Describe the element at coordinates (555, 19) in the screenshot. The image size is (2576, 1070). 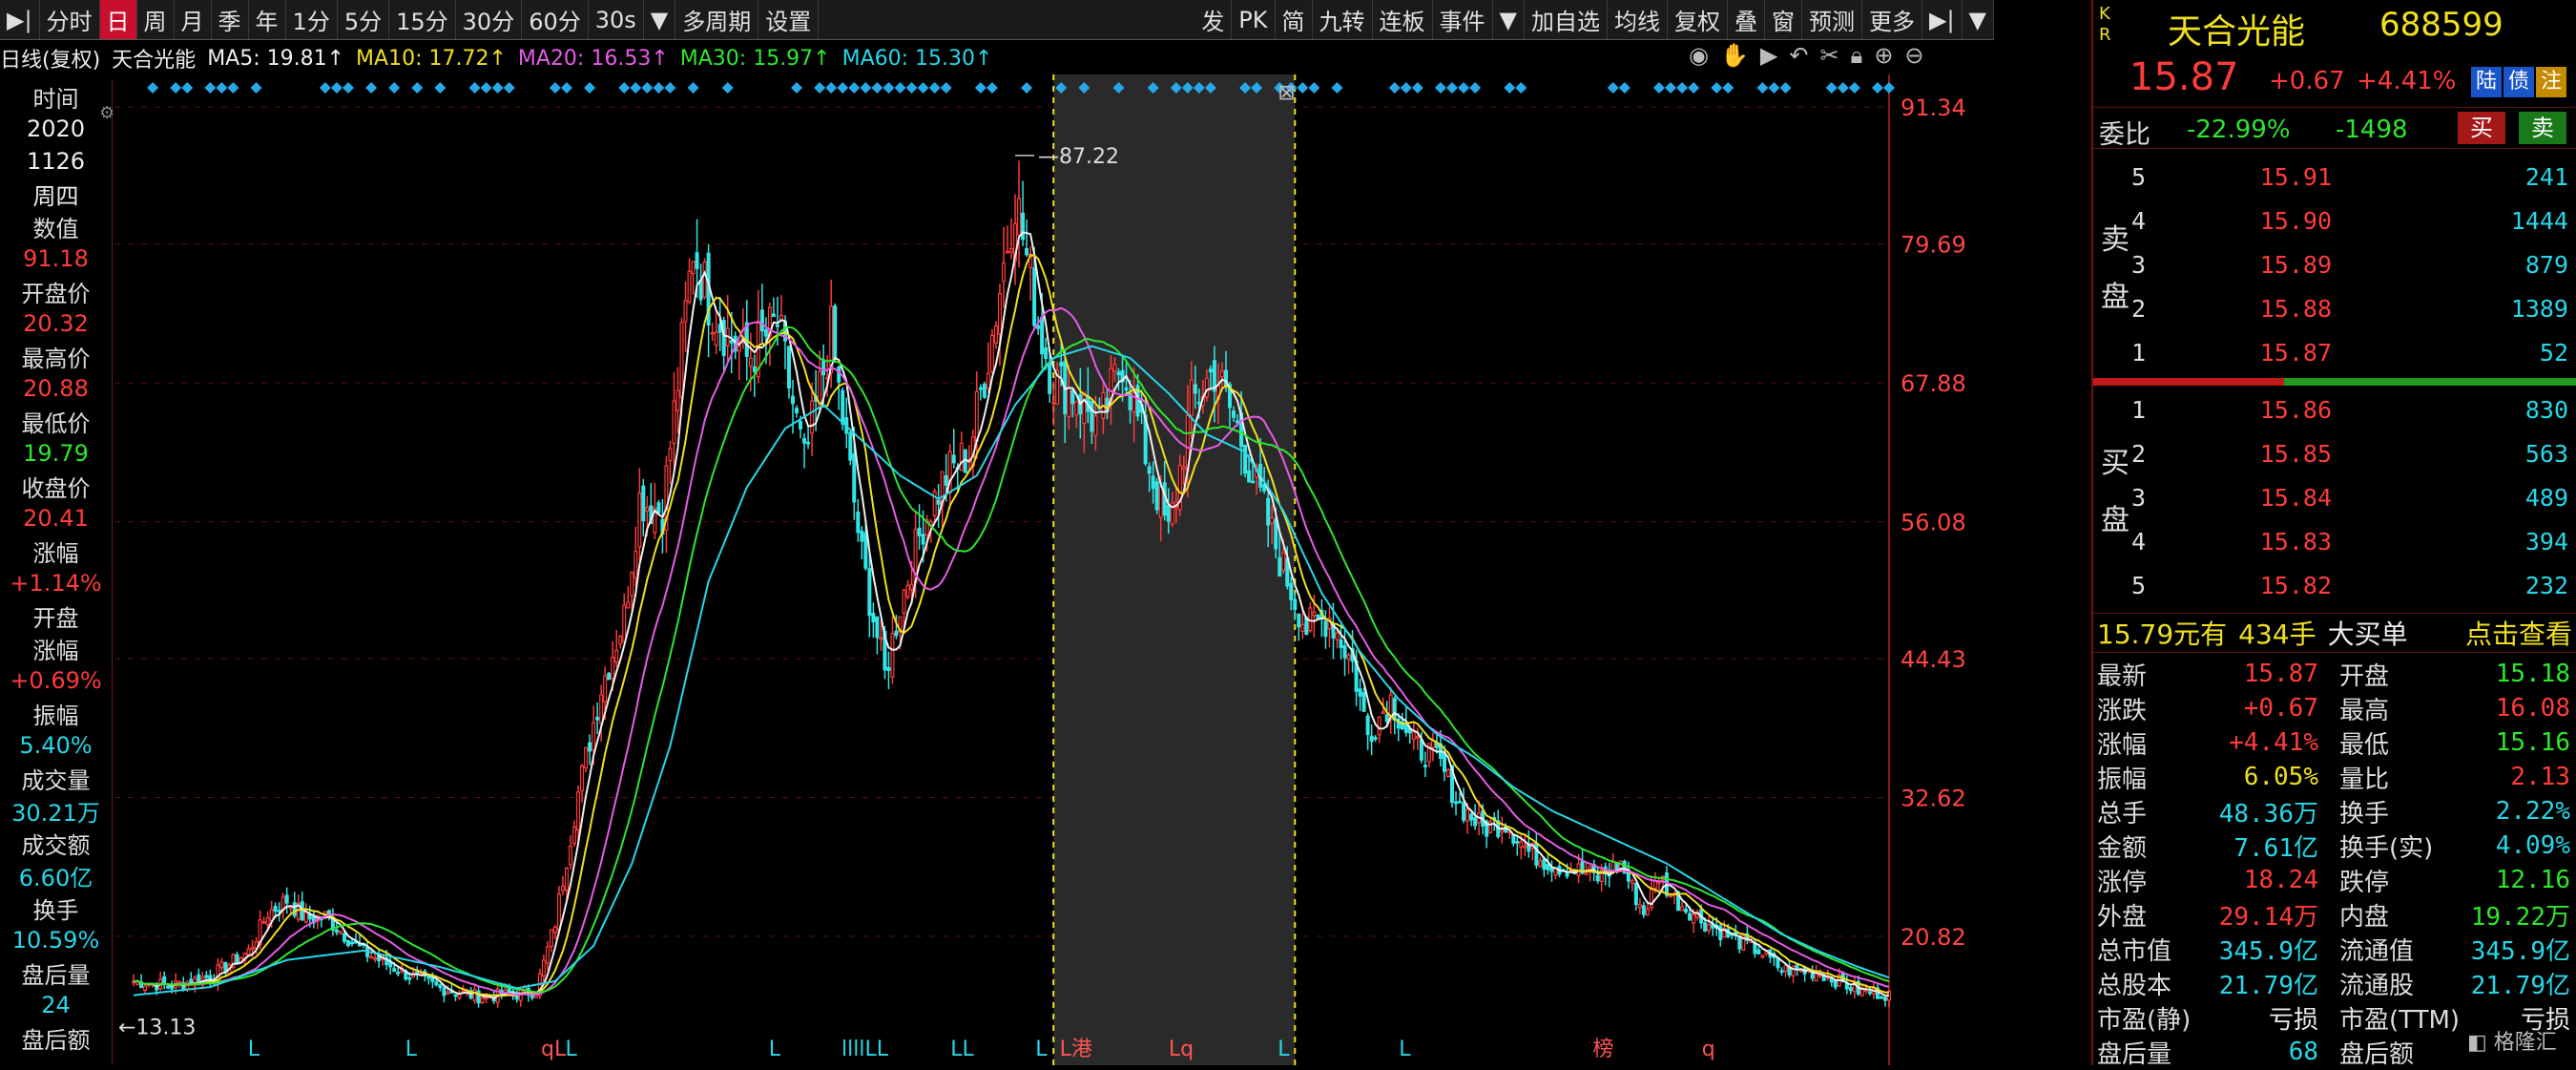
I see `period-tab: 60分` at that location.